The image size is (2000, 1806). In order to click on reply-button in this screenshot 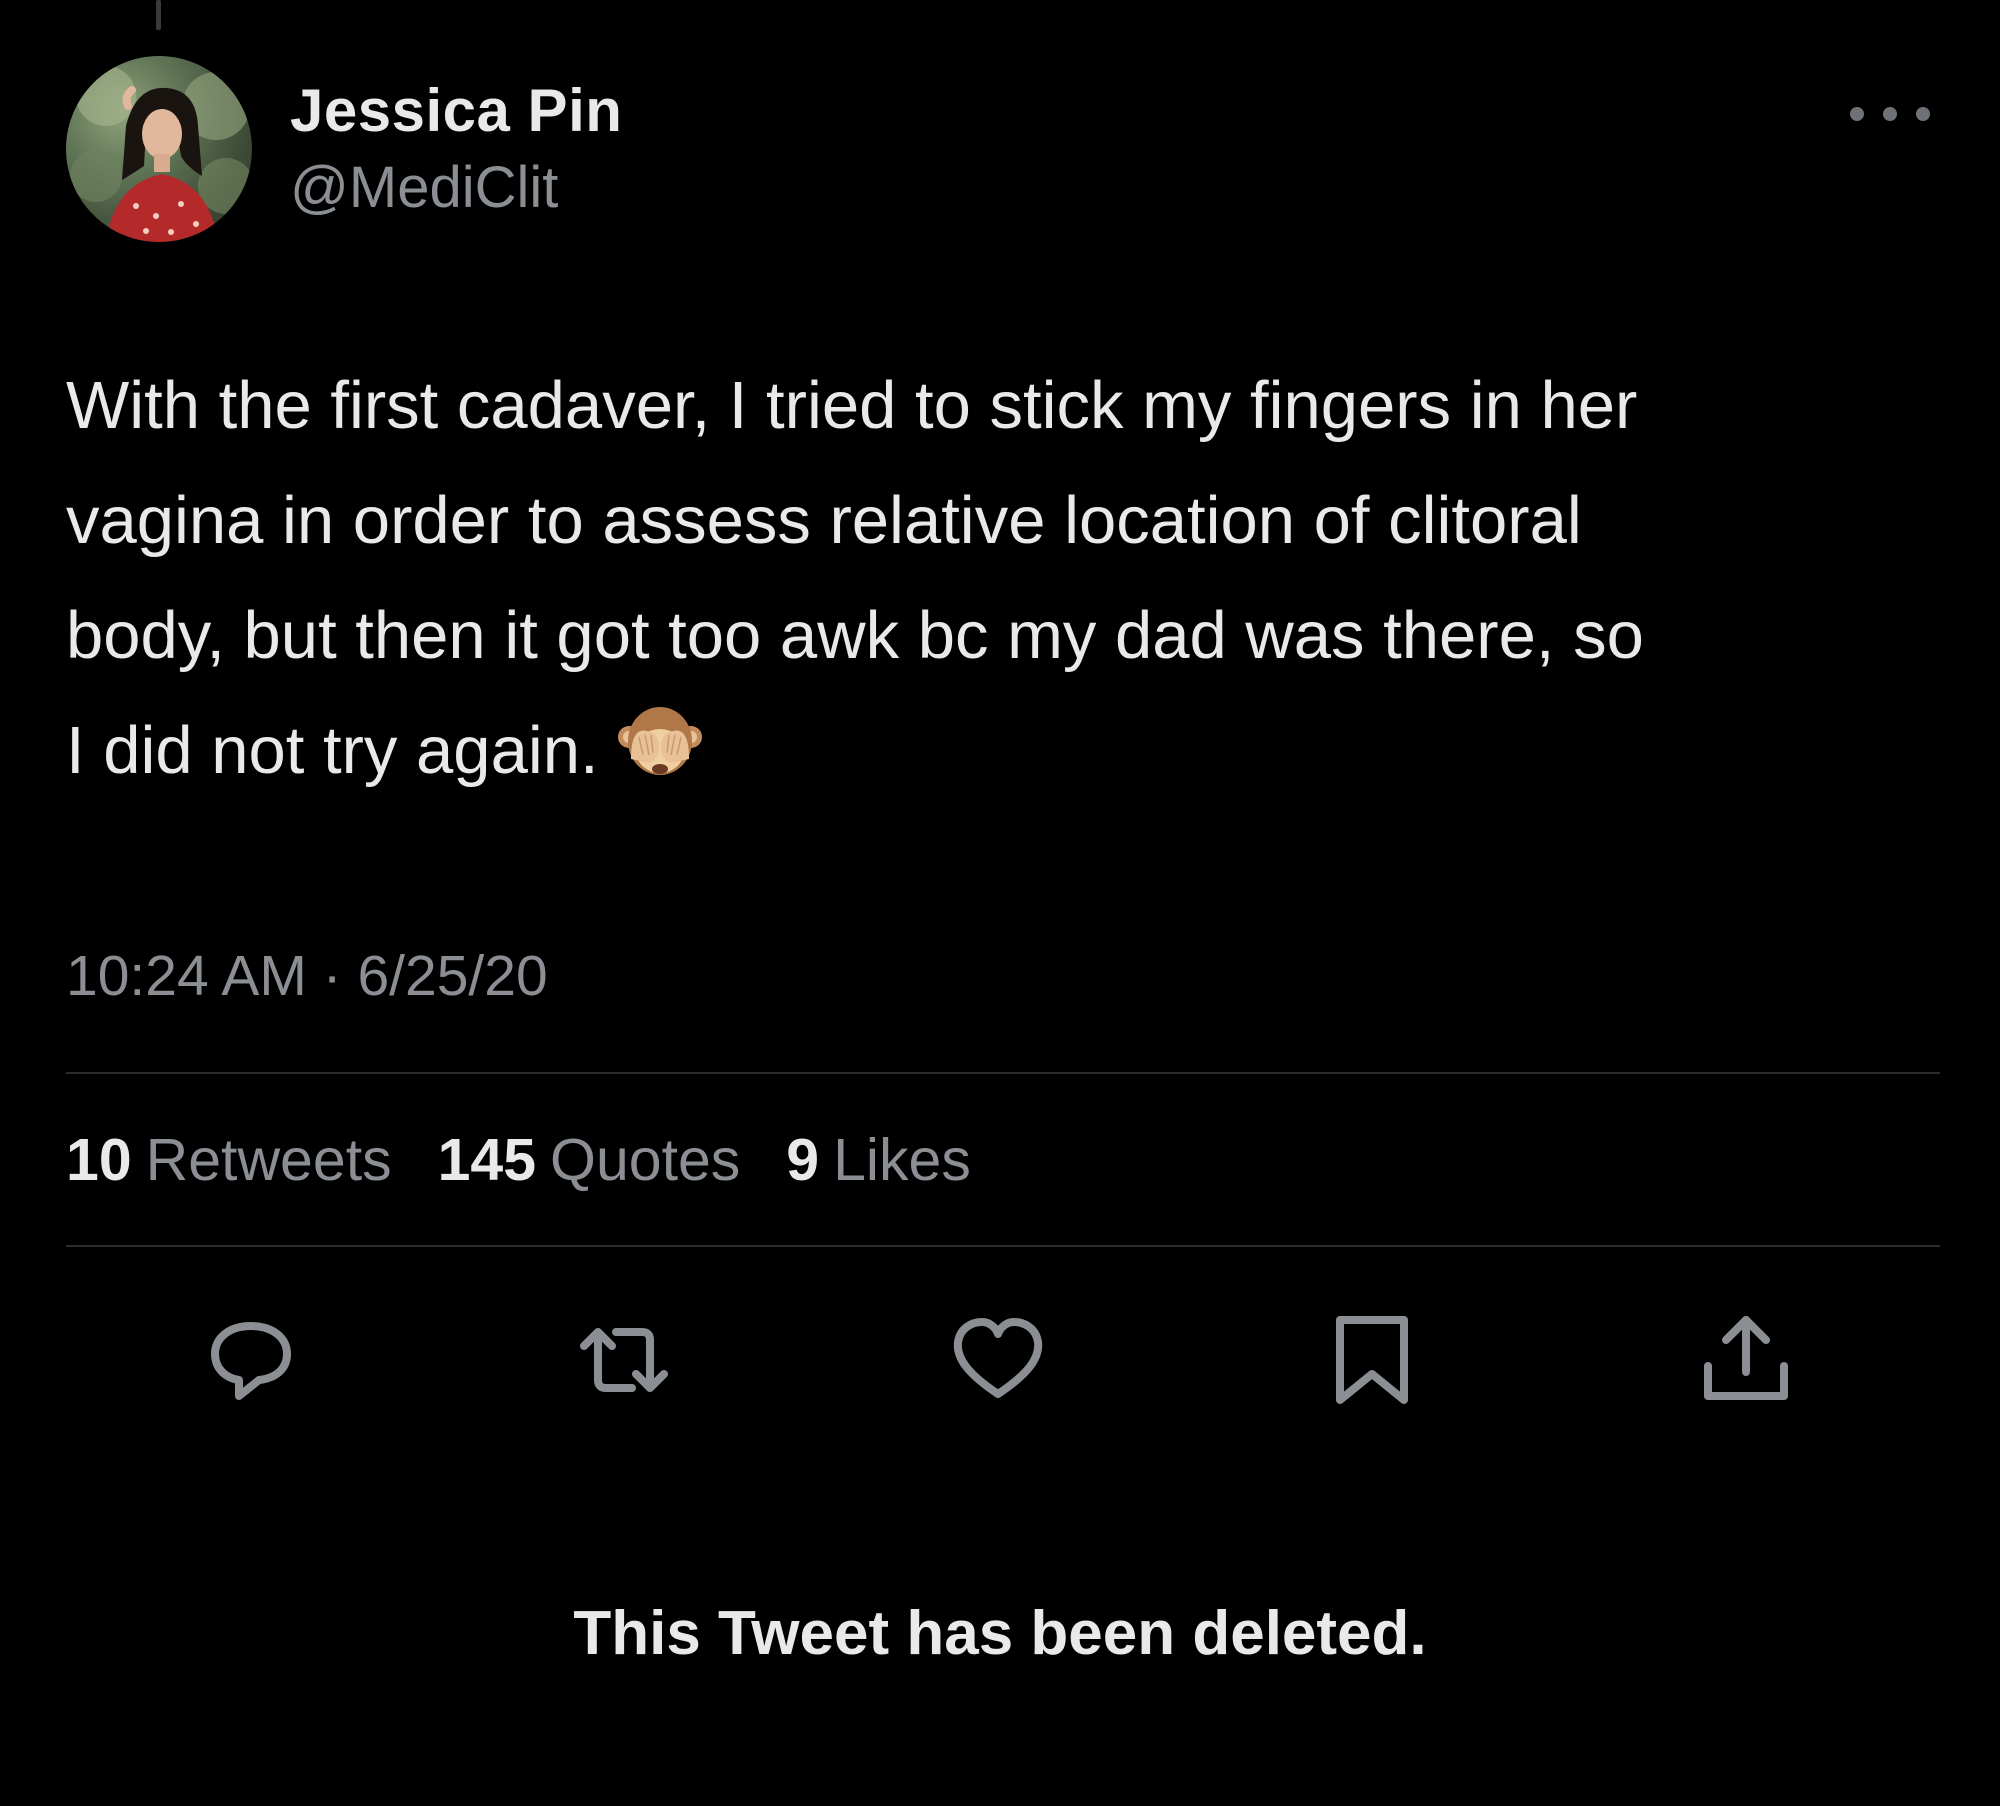, I will do `click(251, 1360)`.